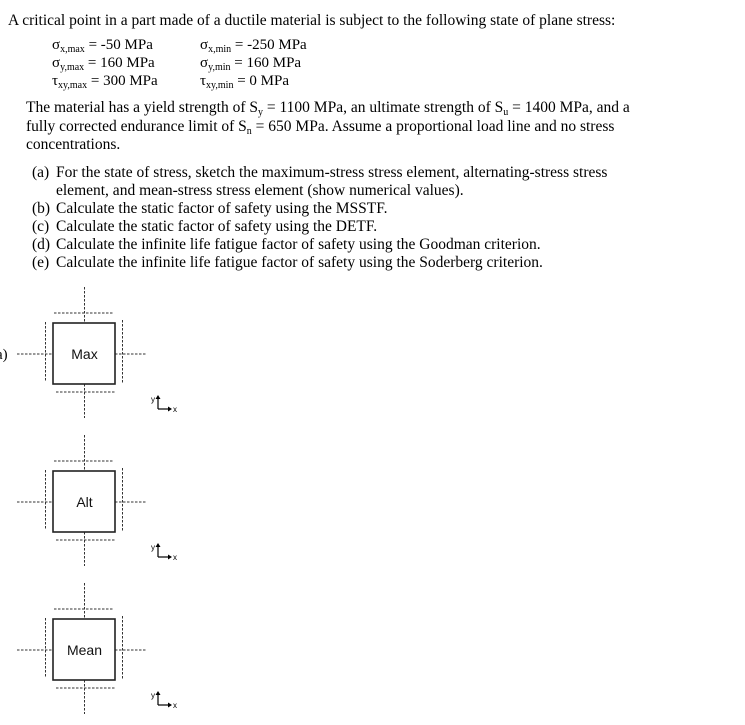 The height and width of the screenshot is (725, 745). Describe the element at coordinates (4, 355) in the screenshot. I see `part-a-label: a)` at that location.